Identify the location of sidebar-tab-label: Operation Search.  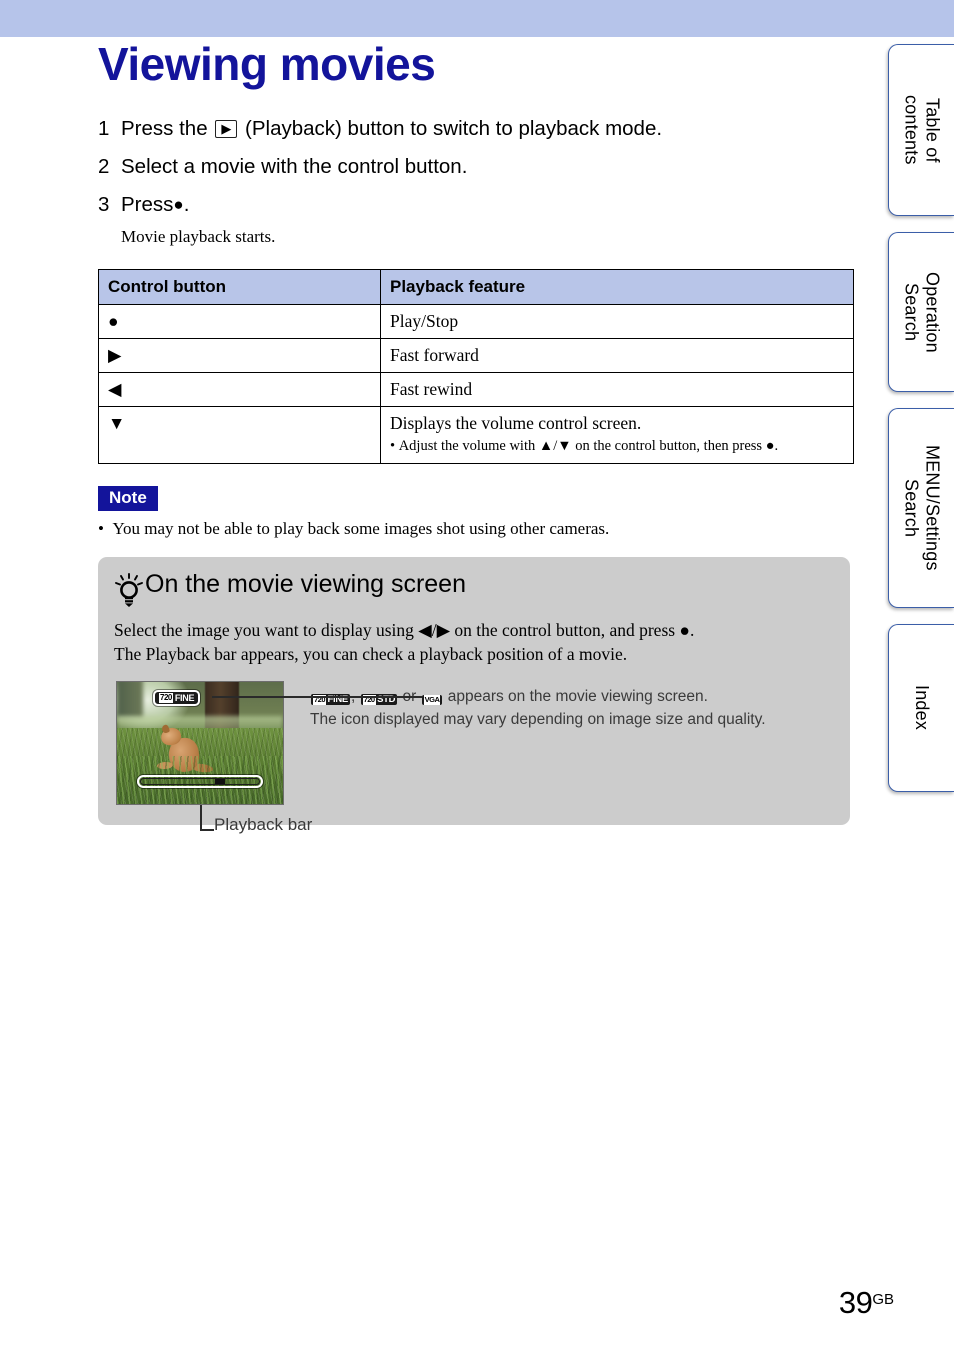
(922, 312).